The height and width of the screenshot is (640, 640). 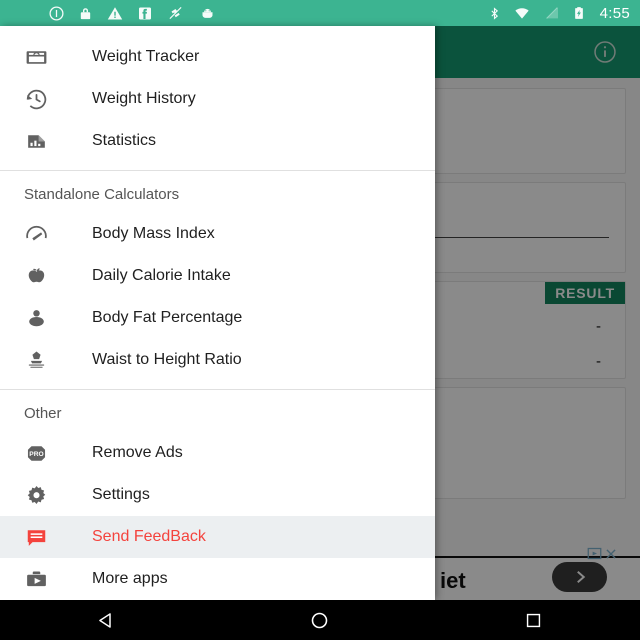 What do you see at coordinates (146, 56) in the screenshot?
I see `drawer-item-label: Weight Tracker` at bounding box center [146, 56].